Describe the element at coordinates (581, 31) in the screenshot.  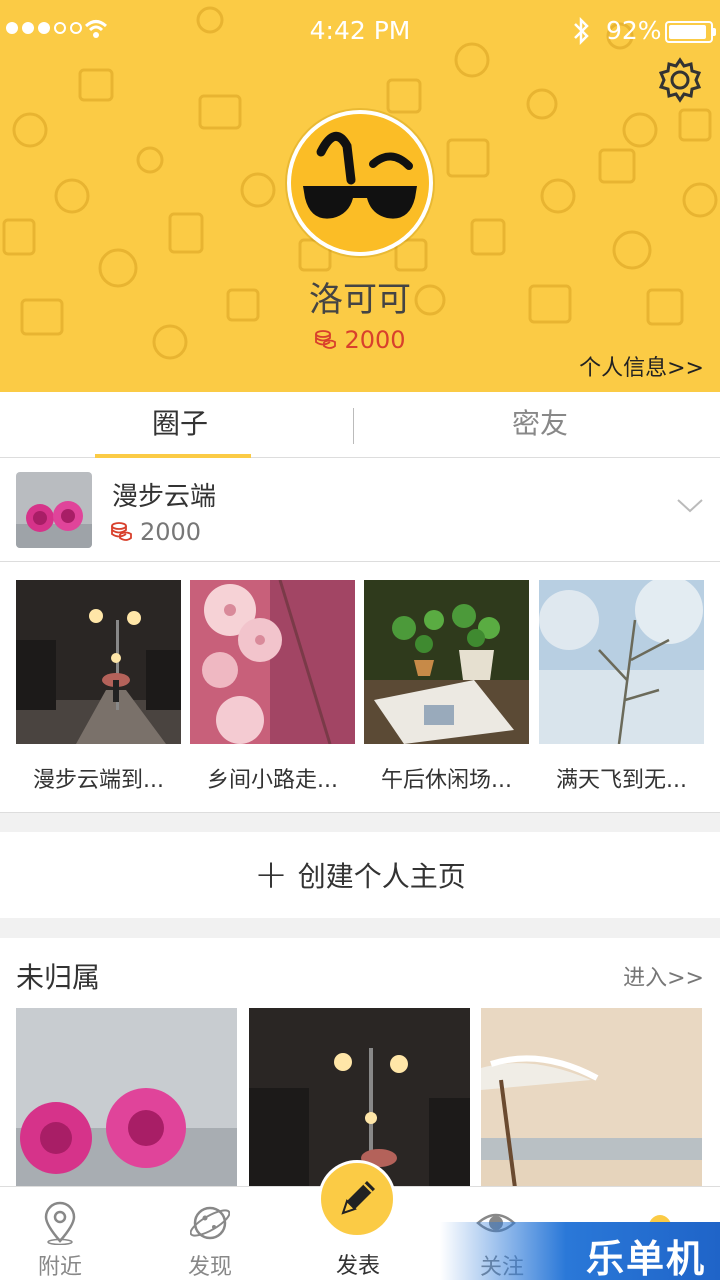
I see `bluetooth-icon` at that location.